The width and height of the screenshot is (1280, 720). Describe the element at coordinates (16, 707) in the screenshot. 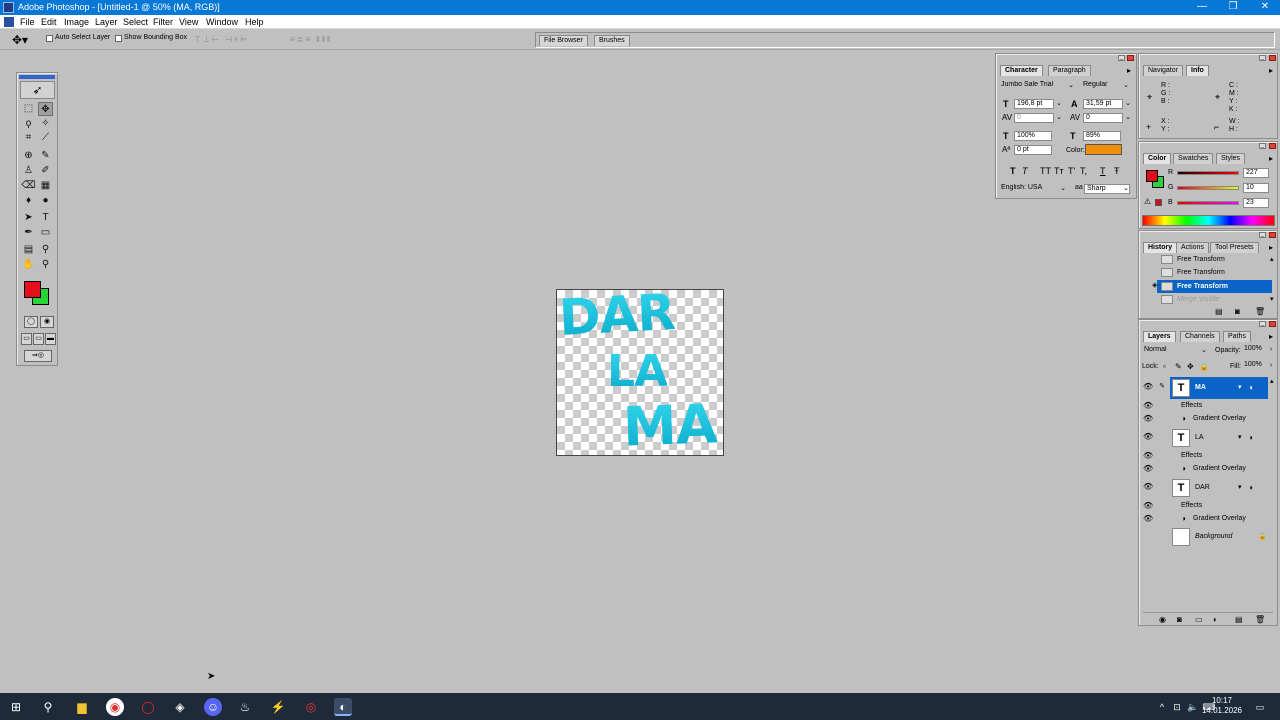

I see `windows-start-icon: ⊞` at that location.